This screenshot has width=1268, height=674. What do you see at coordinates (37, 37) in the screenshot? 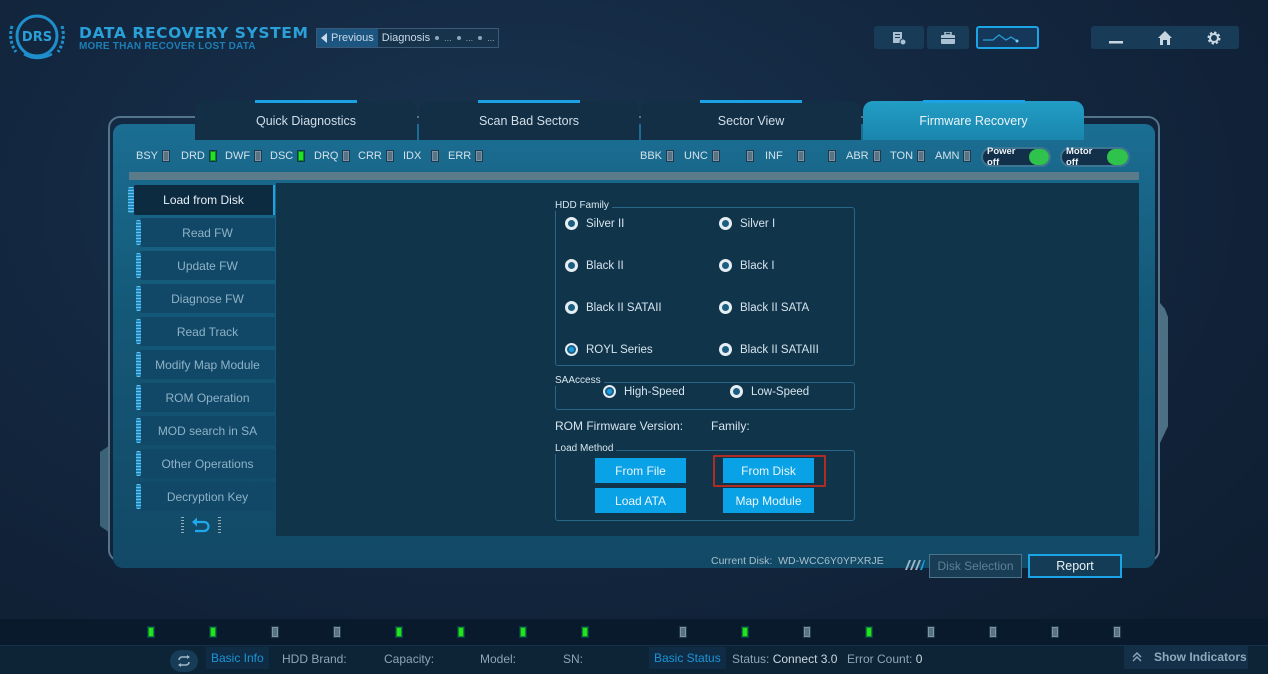
I see `svg-text: DRS` at bounding box center [37, 37].